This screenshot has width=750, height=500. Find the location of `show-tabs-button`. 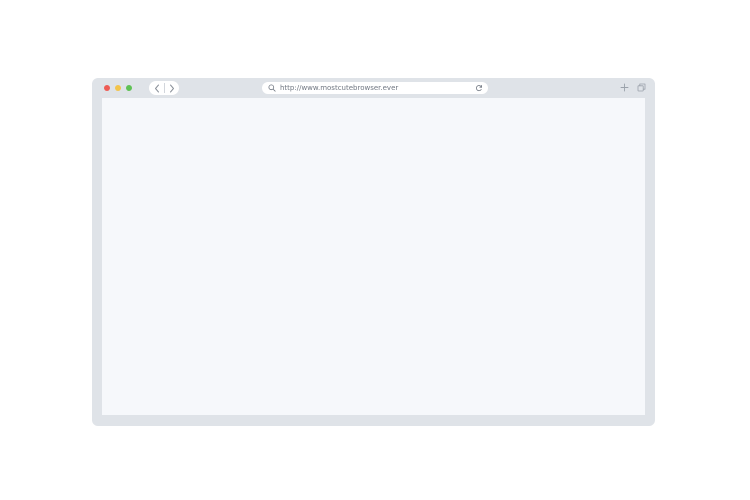

show-tabs-button is located at coordinates (641, 87).